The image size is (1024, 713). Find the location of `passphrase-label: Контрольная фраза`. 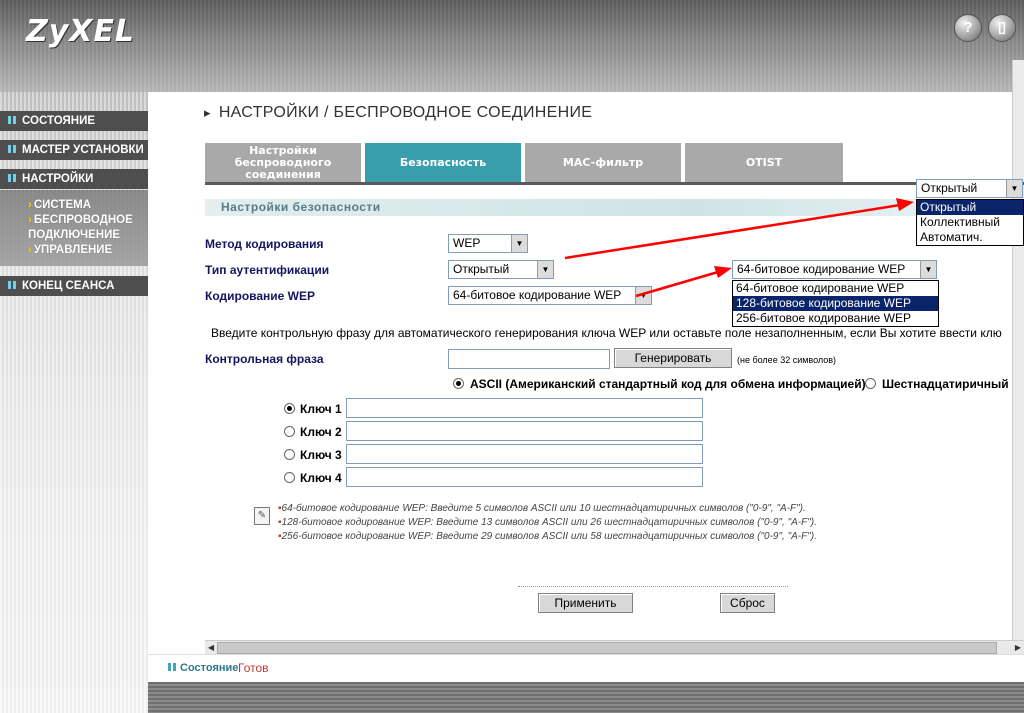

passphrase-label: Контрольная фраза is located at coordinates (264, 359).